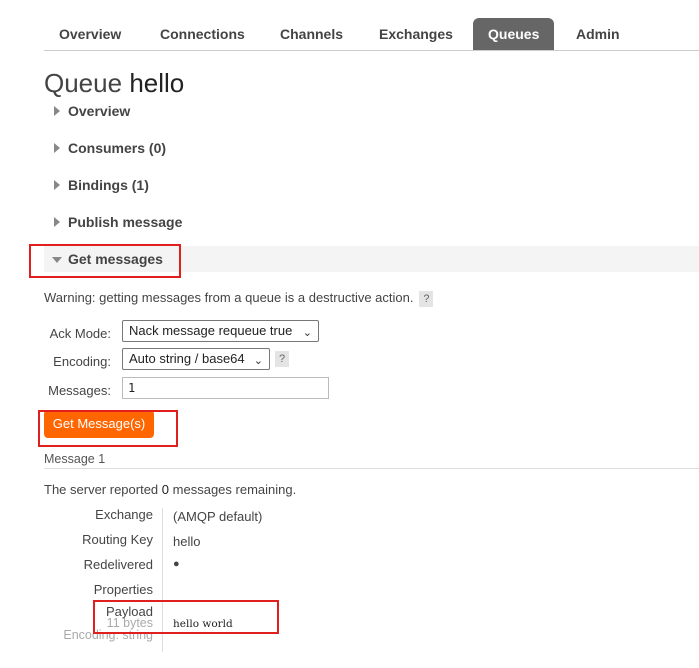 The height and width of the screenshot is (668, 699). What do you see at coordinates (203, 624) in the screenshot?
I see `payload-value: hello world` at bounding box center [203, 624].